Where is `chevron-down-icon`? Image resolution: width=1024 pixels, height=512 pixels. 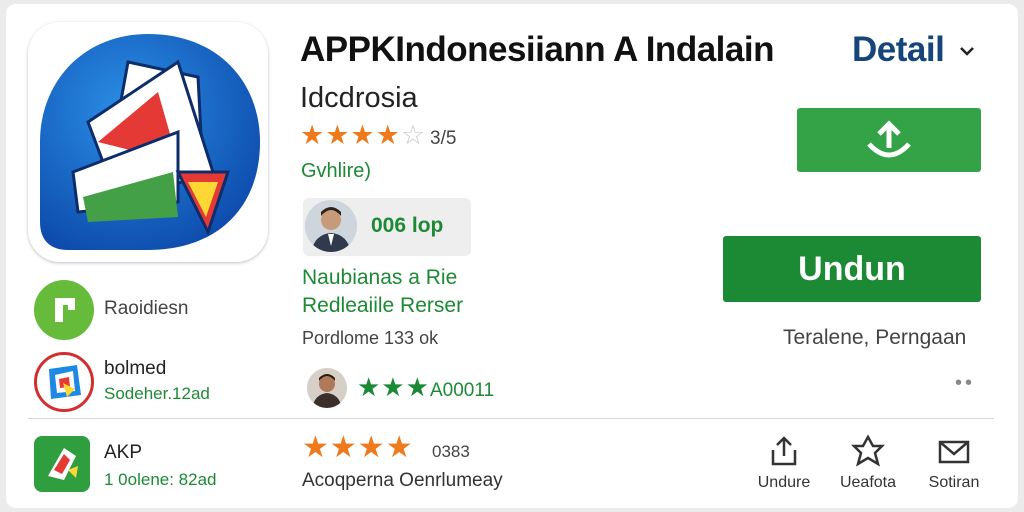 chevron-down-icon is located at coordinates (967, 51).